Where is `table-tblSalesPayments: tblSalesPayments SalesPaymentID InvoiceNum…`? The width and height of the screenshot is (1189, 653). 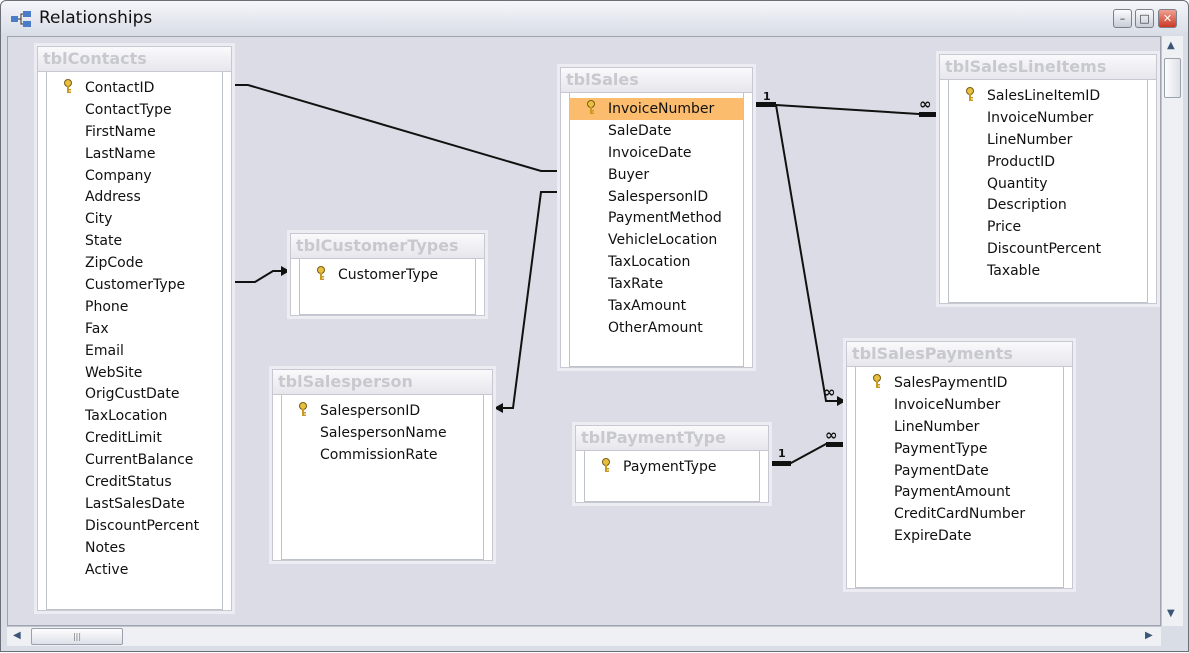 table-tblSalesPayments: tblSalesPayments SalesPaymentID InvoiceNum… is located at coordinates (959, 465).